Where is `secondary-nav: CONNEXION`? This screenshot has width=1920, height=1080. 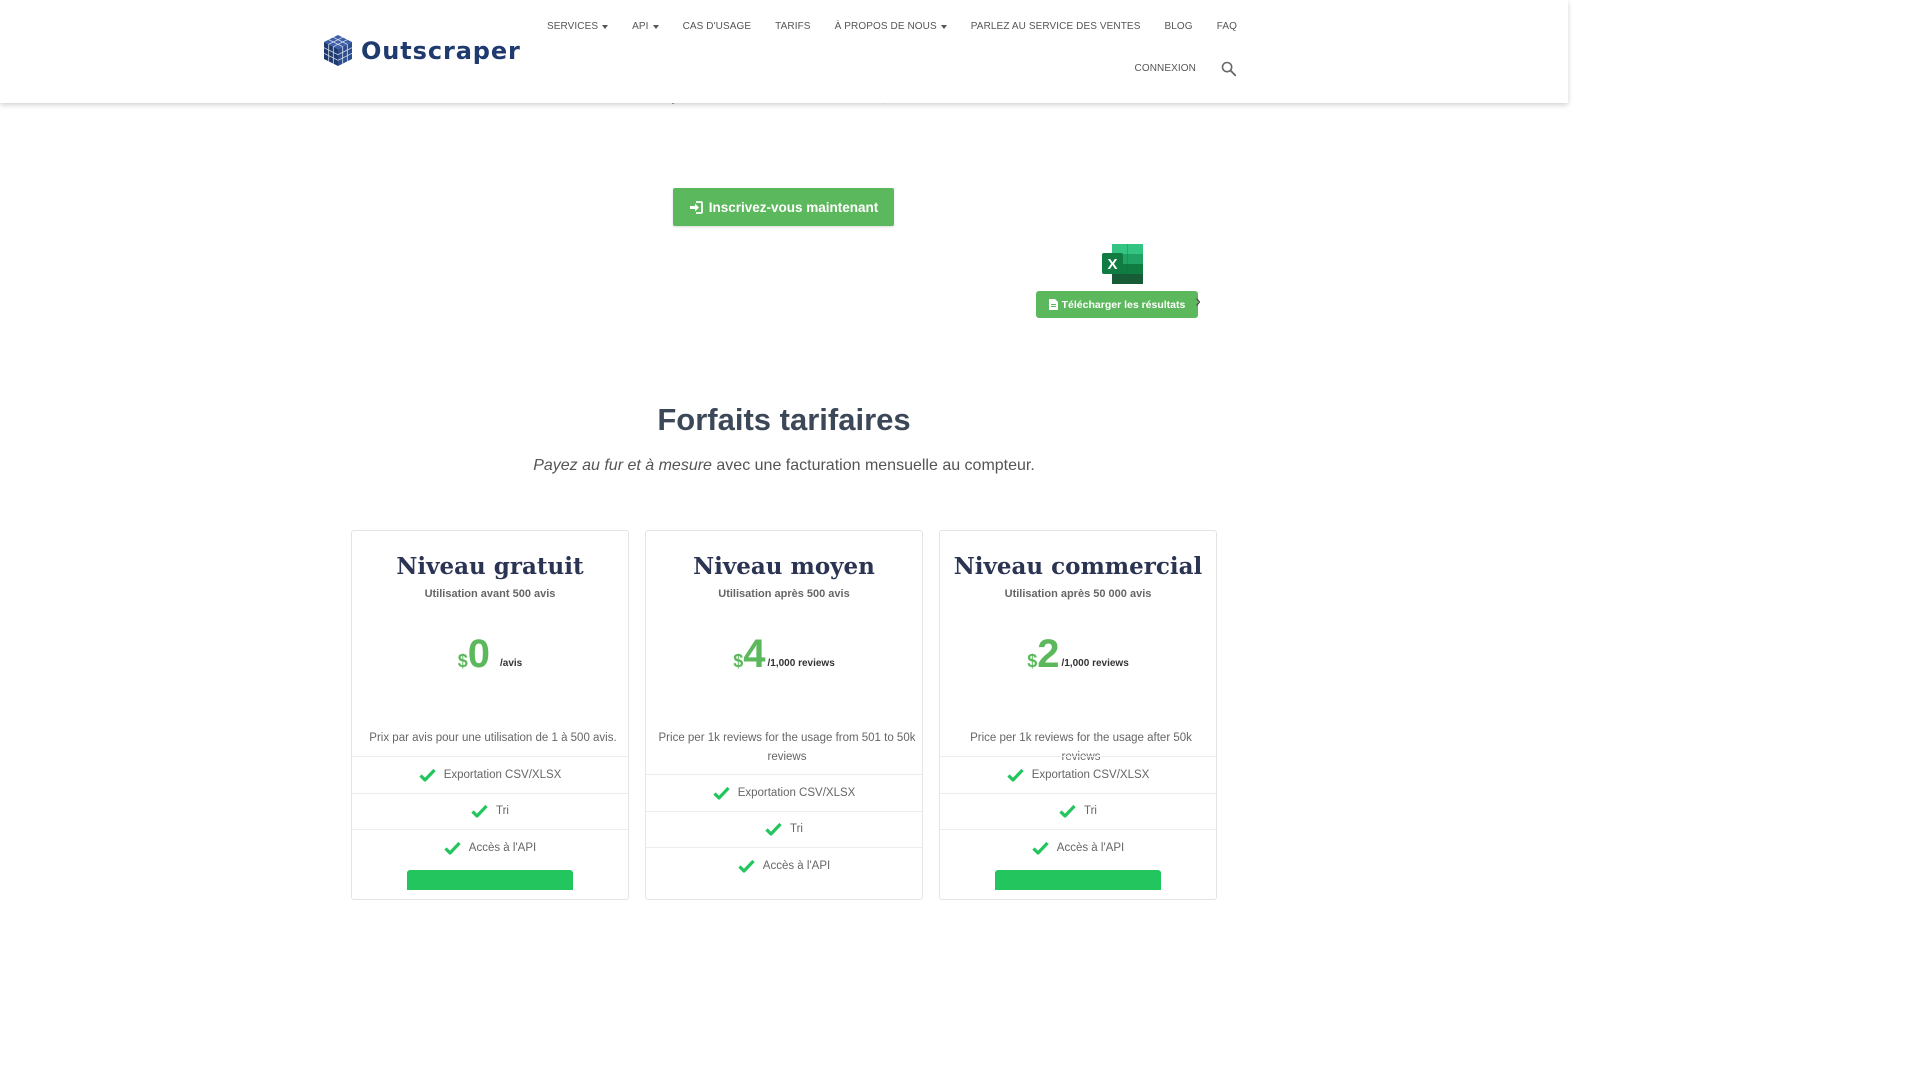
secondary-nav: CONNEXION is located at coordinates (1174, 68).